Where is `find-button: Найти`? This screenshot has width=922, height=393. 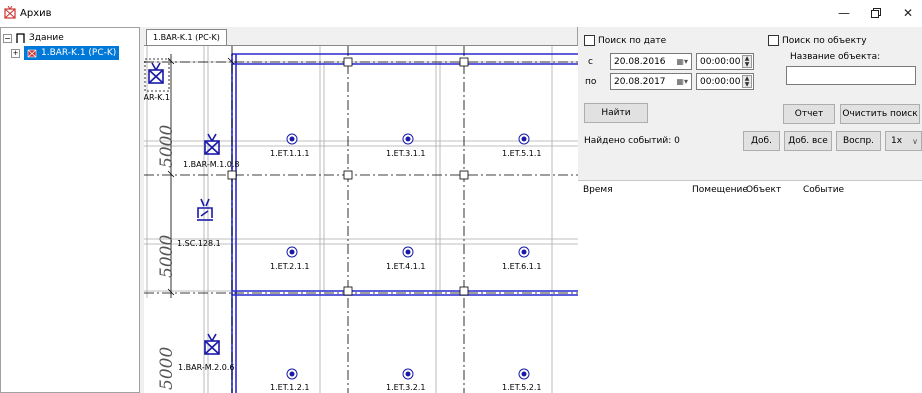 find-button: Найти is located at coordinates (616, 113).